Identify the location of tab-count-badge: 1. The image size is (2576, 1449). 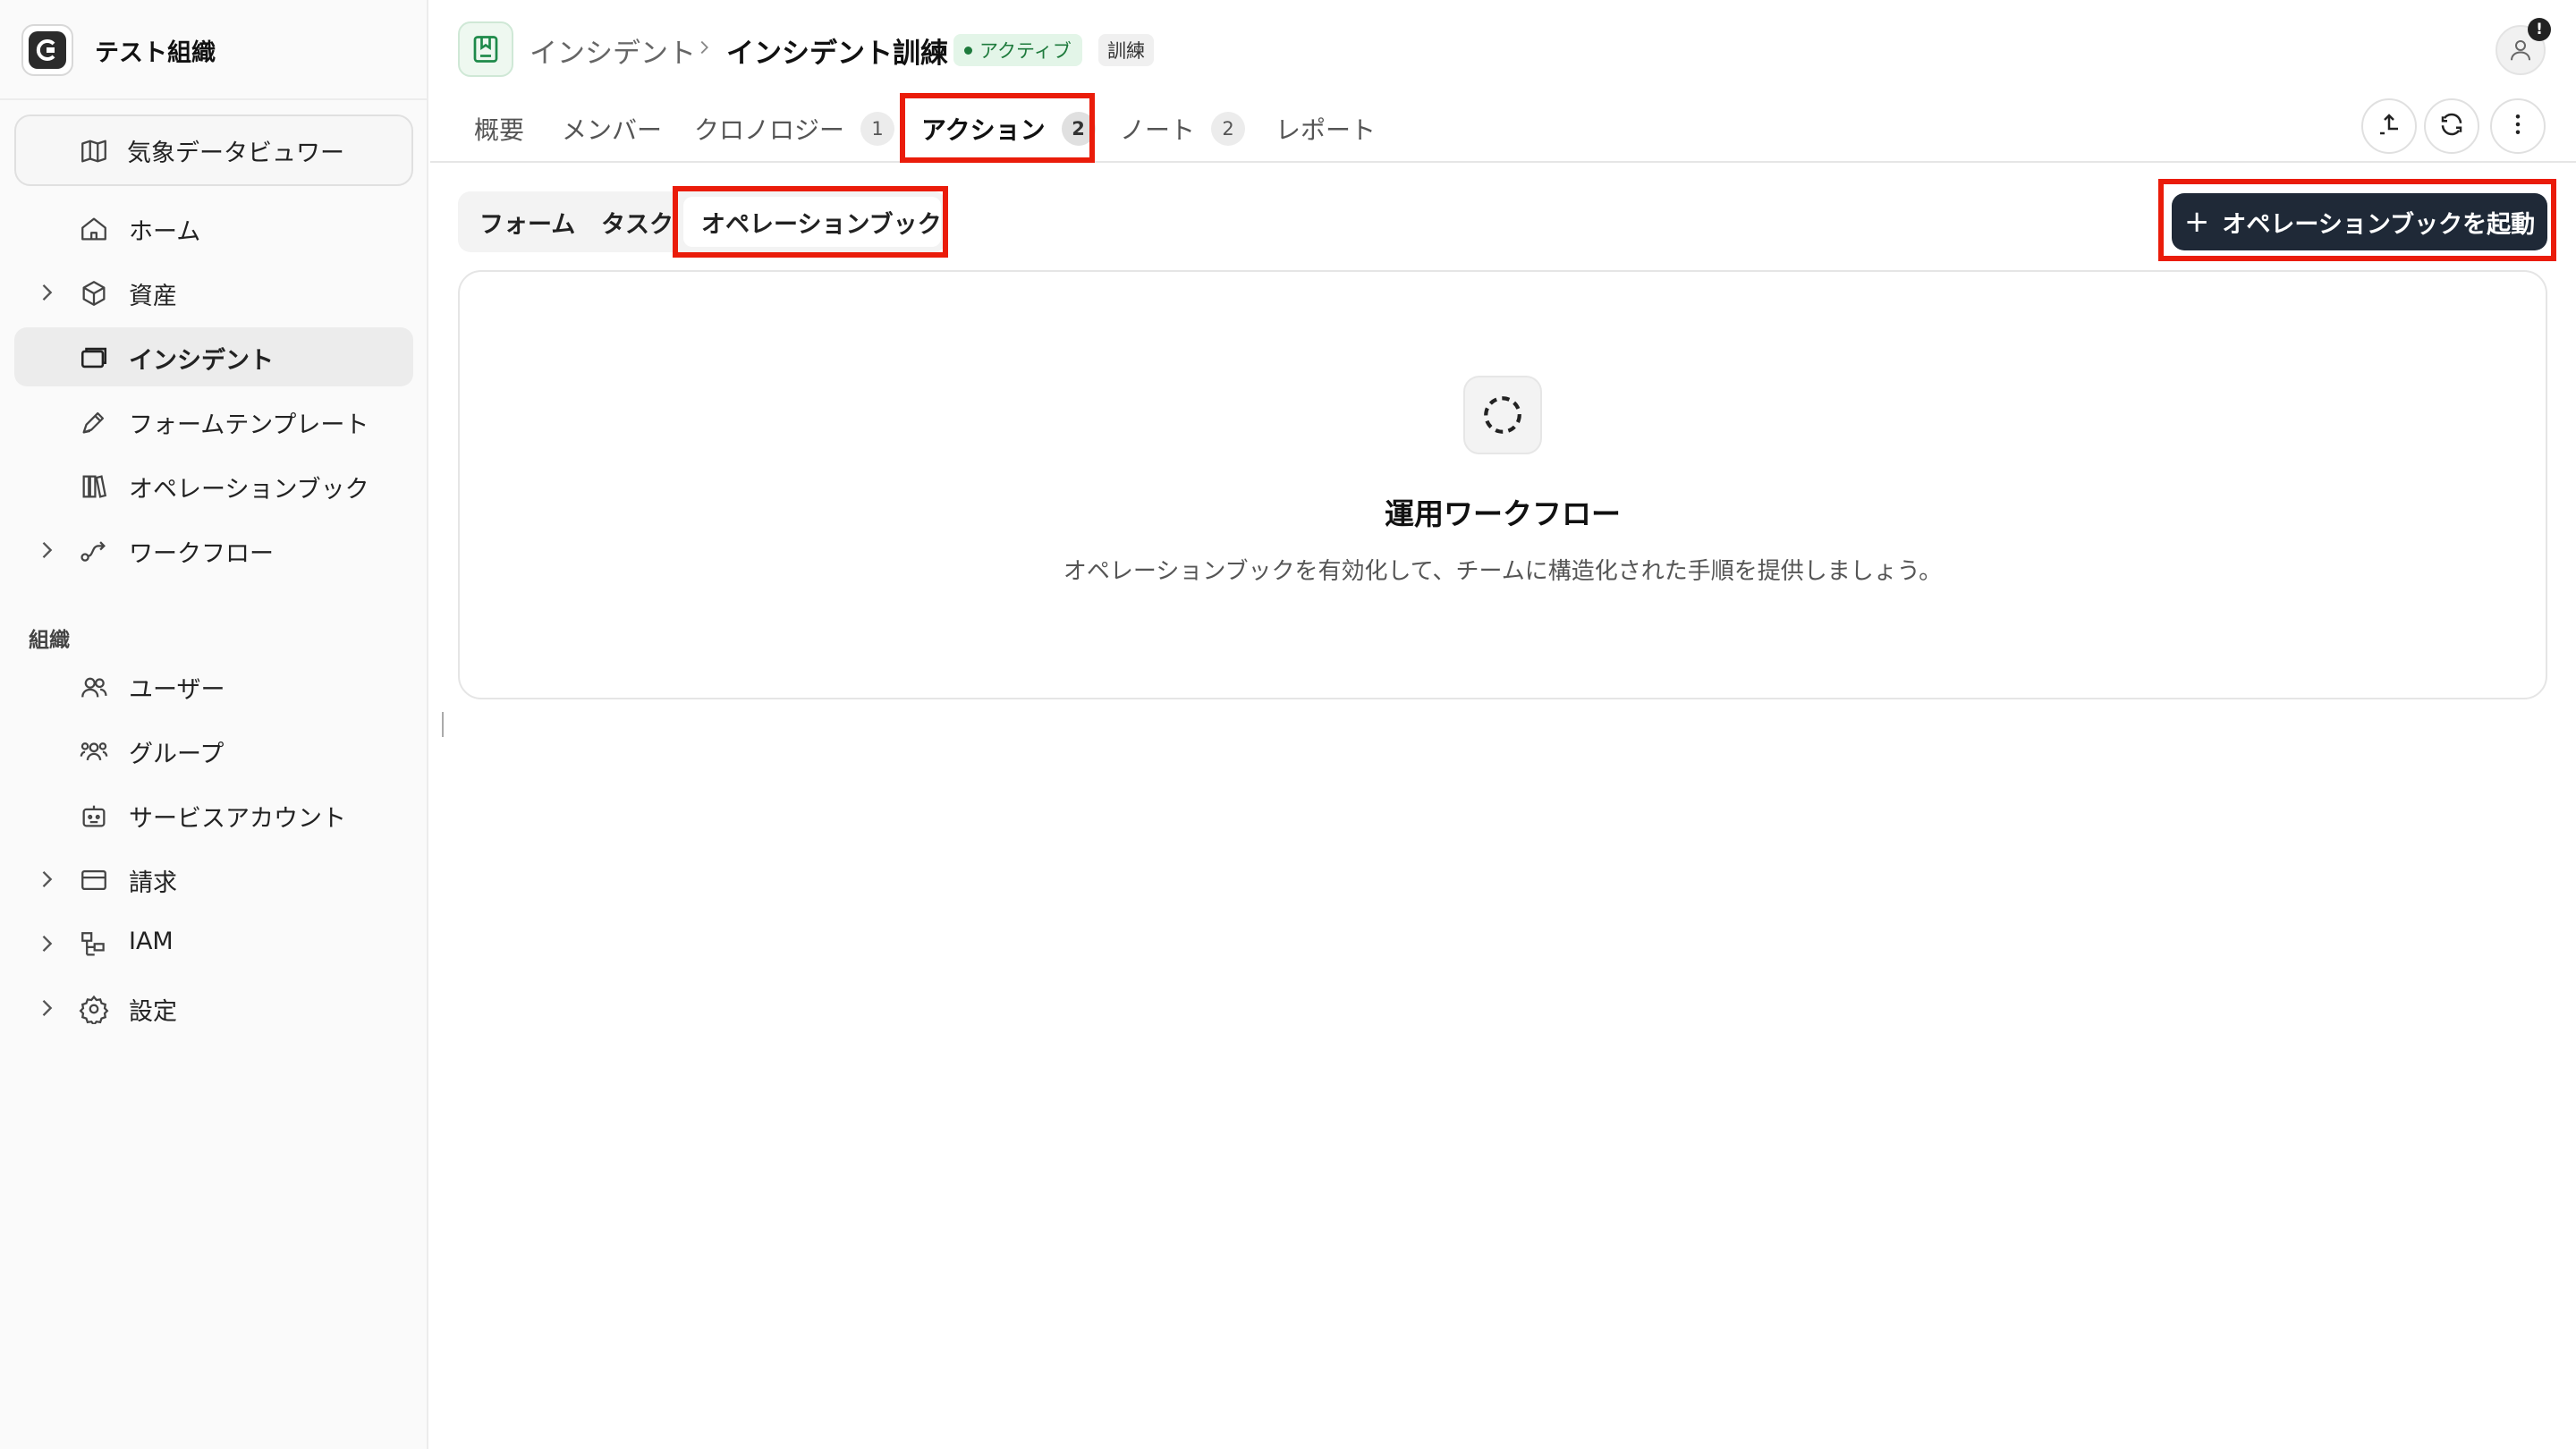
(877, 129).